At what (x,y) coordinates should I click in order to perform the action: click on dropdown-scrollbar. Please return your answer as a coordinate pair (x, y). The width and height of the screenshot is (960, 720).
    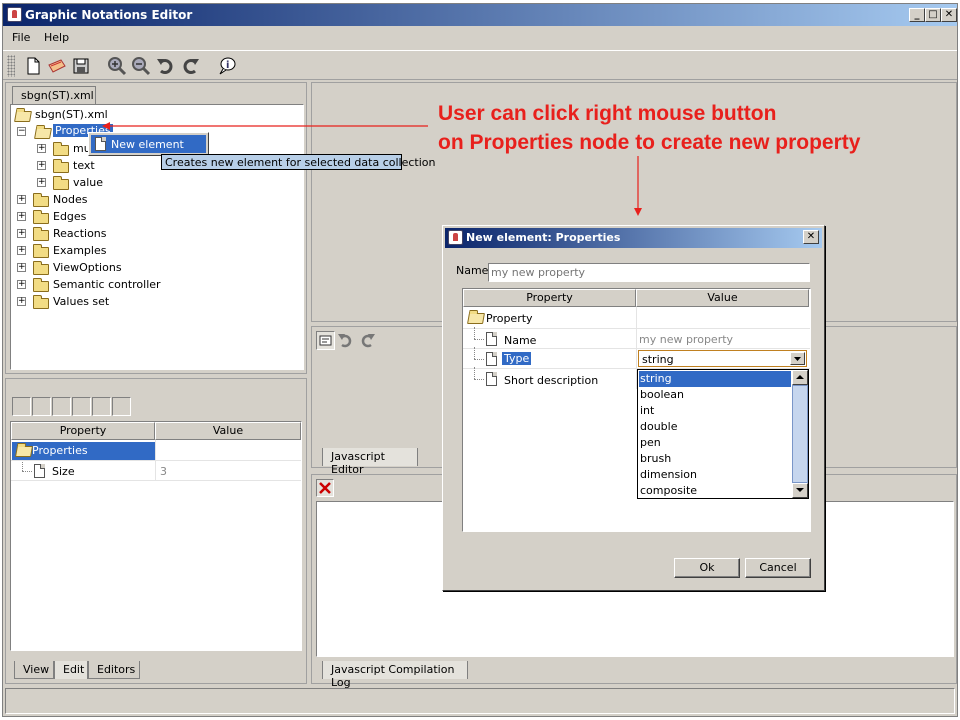
    Looking at the image, I should click on (800, 434).